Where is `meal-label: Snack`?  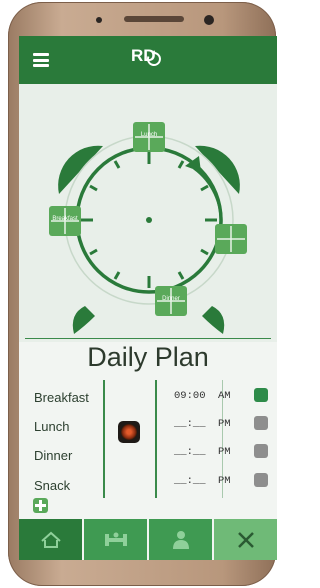 meal-label: Snack is located at coordinates (52, 485).